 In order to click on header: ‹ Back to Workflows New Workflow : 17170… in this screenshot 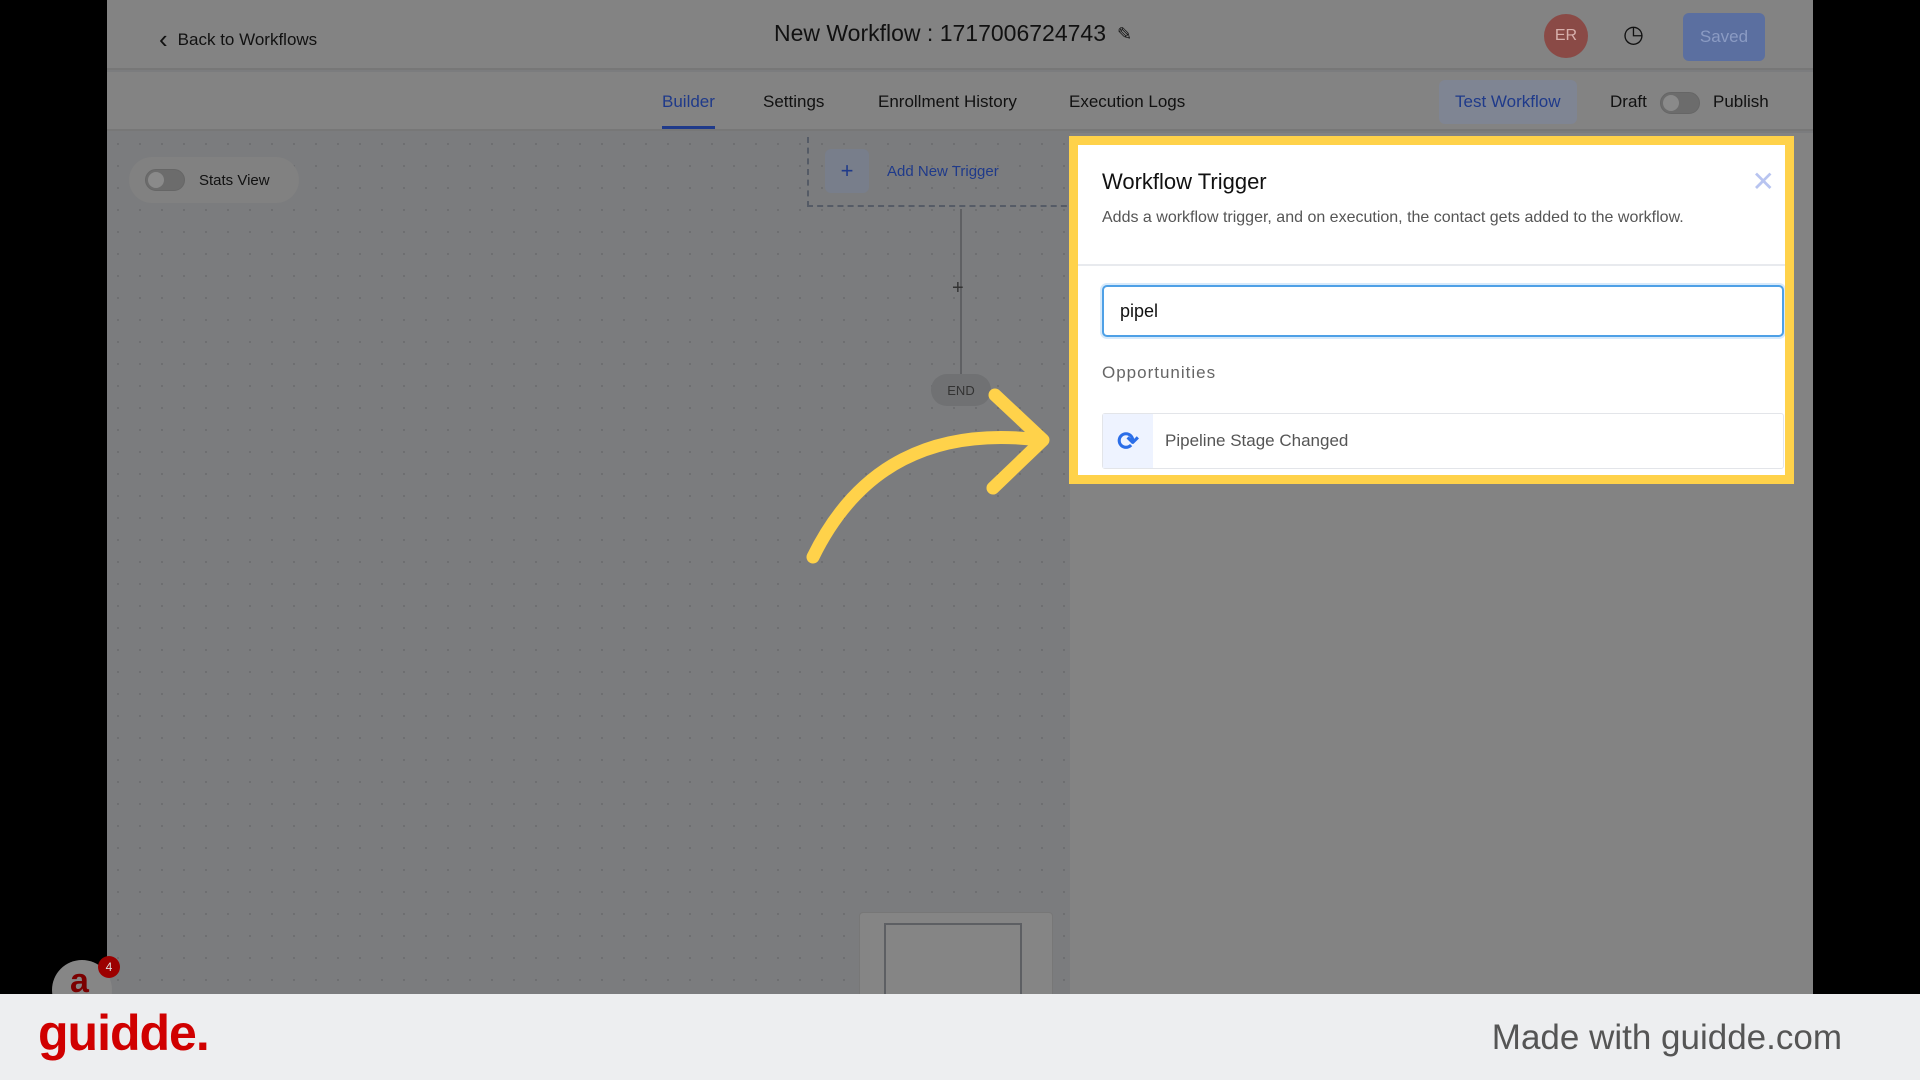, I will do `click(960, 35)`.